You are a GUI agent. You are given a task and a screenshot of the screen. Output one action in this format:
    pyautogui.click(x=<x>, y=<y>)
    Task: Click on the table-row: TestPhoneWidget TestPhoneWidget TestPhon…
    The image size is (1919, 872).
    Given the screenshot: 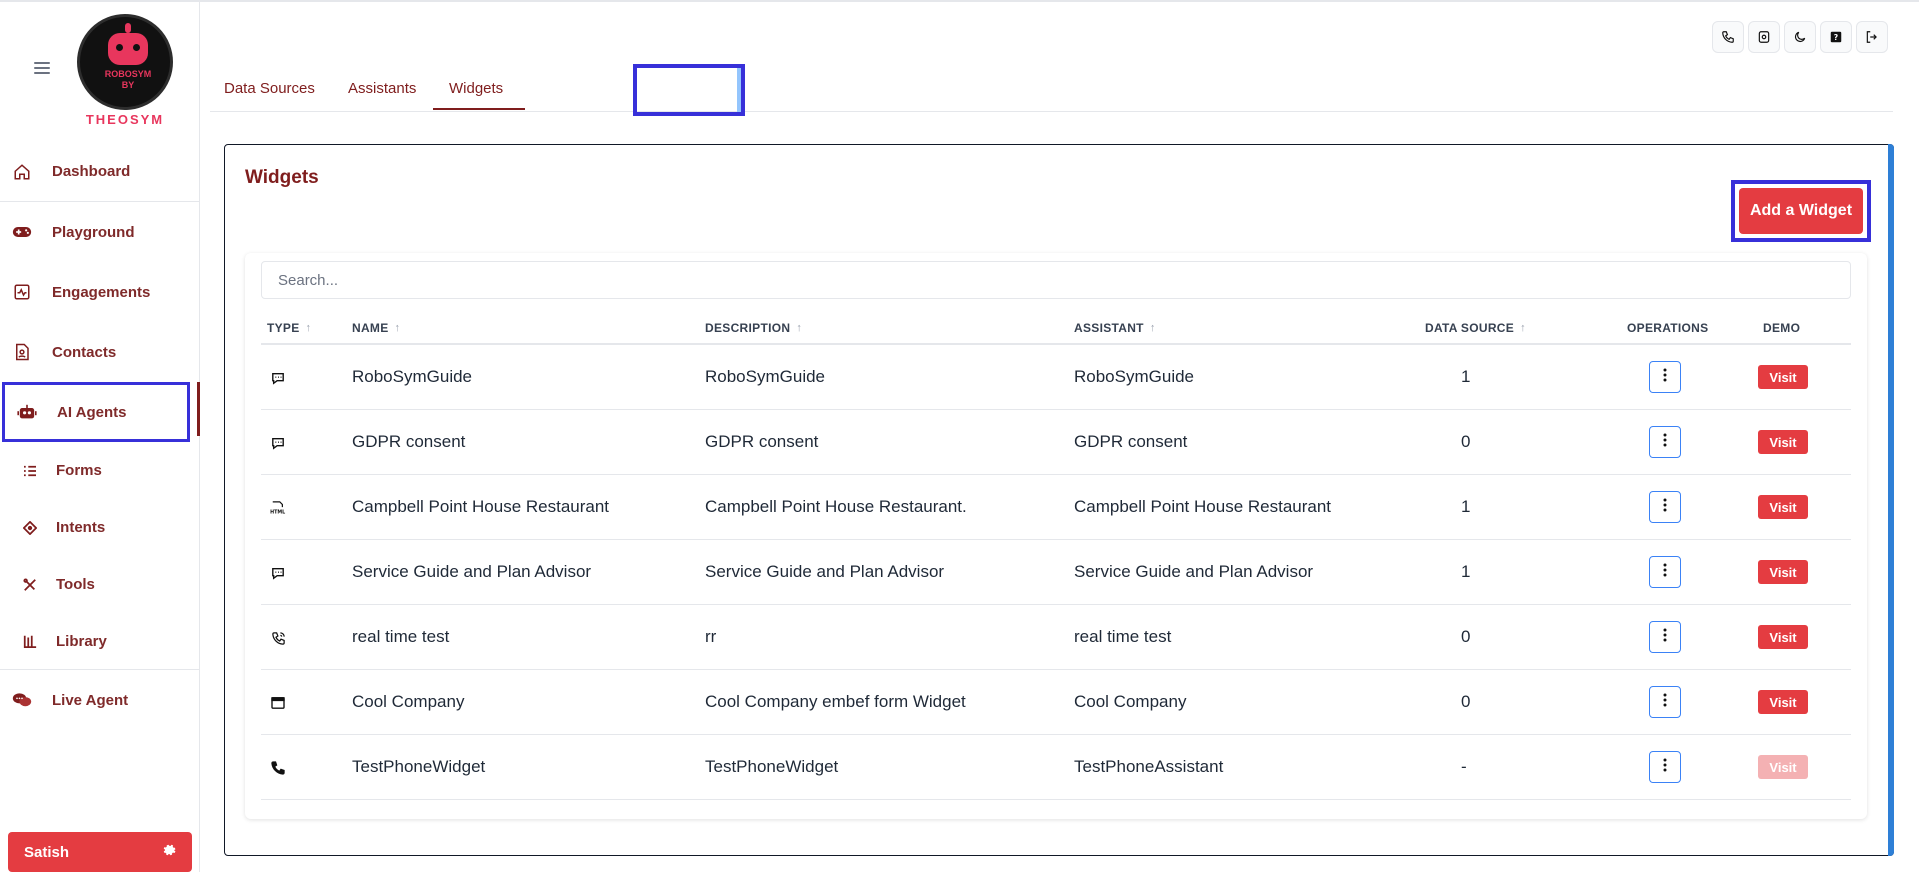 What is the action you would take?
    pyautogui.click(x=1056, y=767)
    